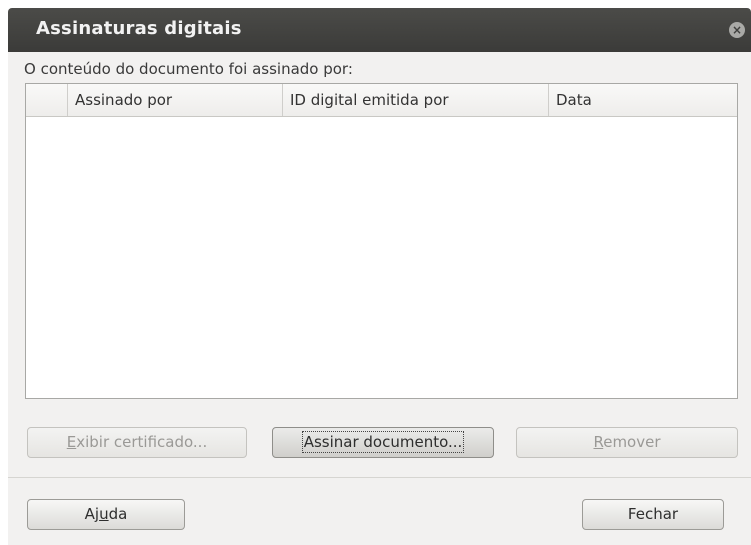 The height and width of the screenshot is (545, 751). I want to click on column-header-date: Data, so click(642, 100).